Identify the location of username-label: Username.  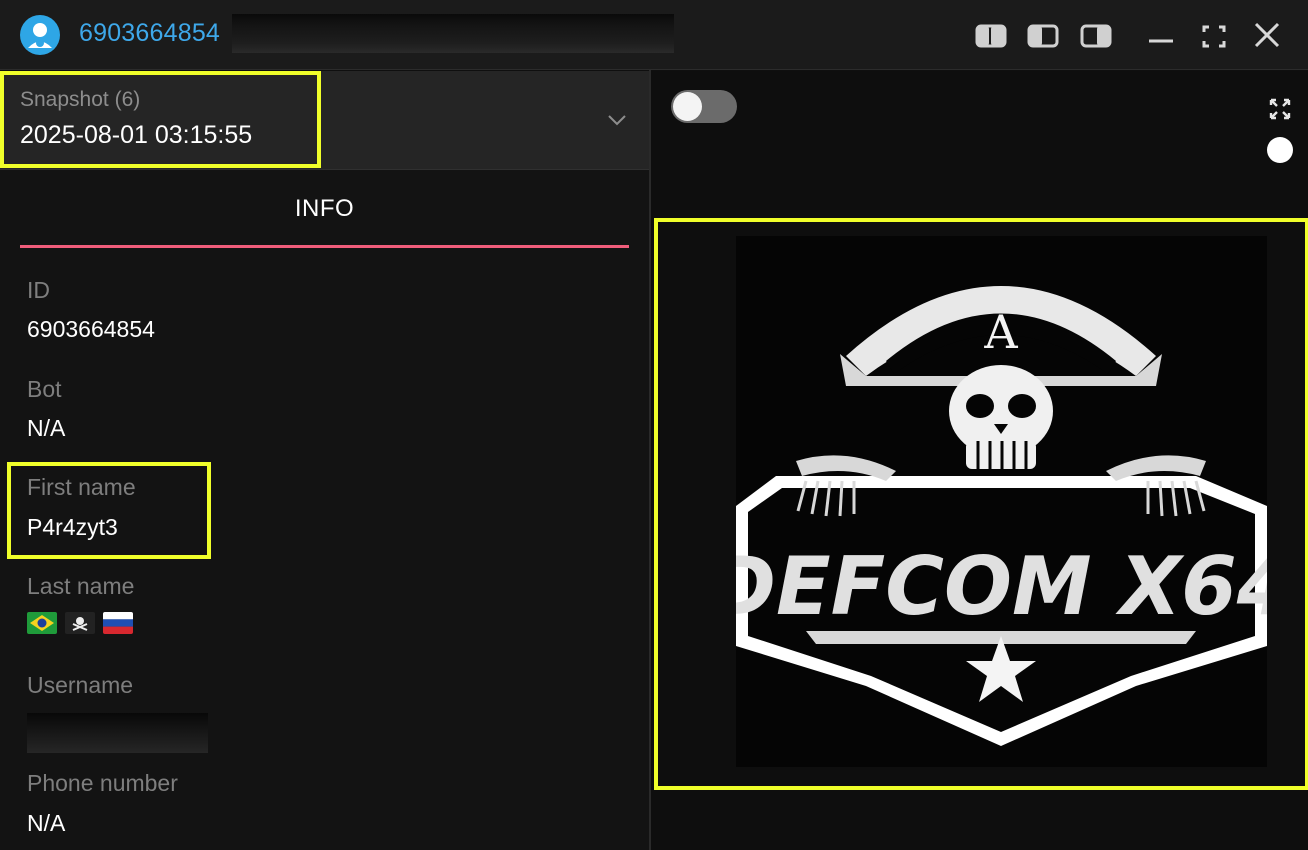
(80, 685).